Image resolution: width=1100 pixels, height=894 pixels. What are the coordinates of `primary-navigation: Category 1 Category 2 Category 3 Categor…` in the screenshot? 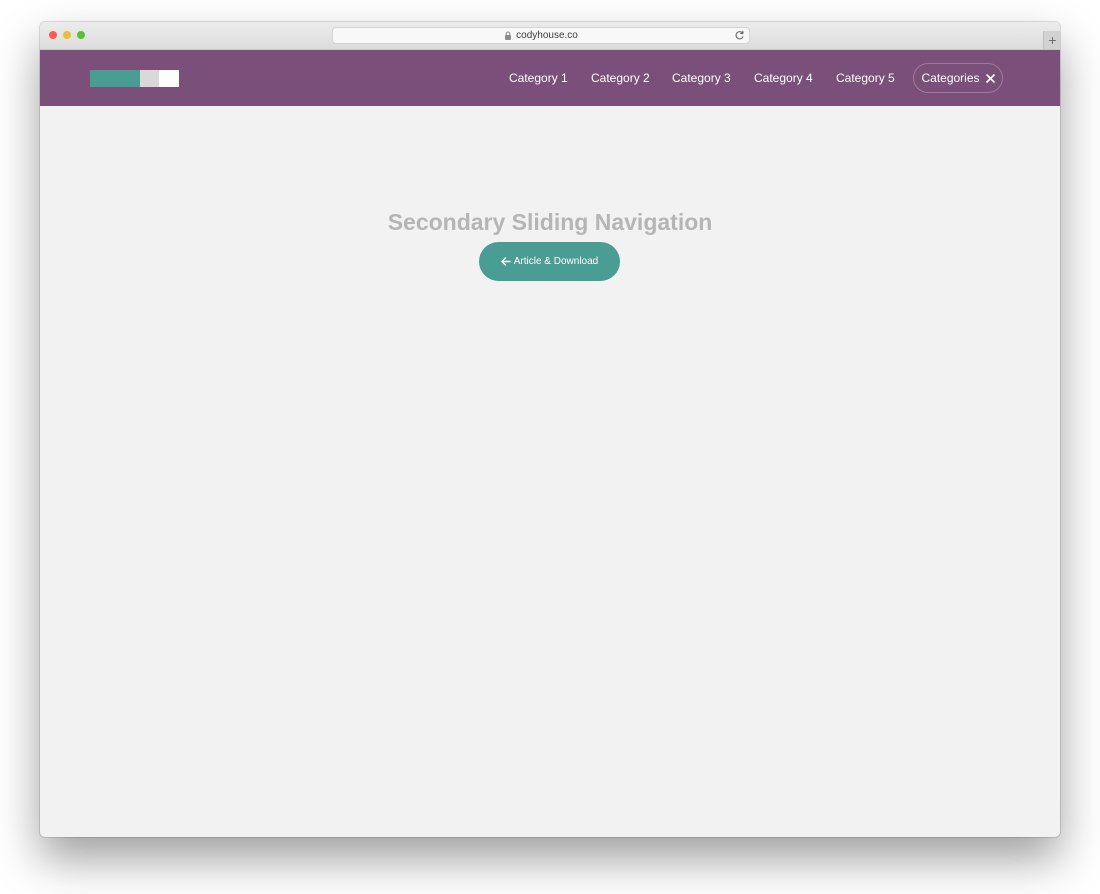 It's located at (550, 78).